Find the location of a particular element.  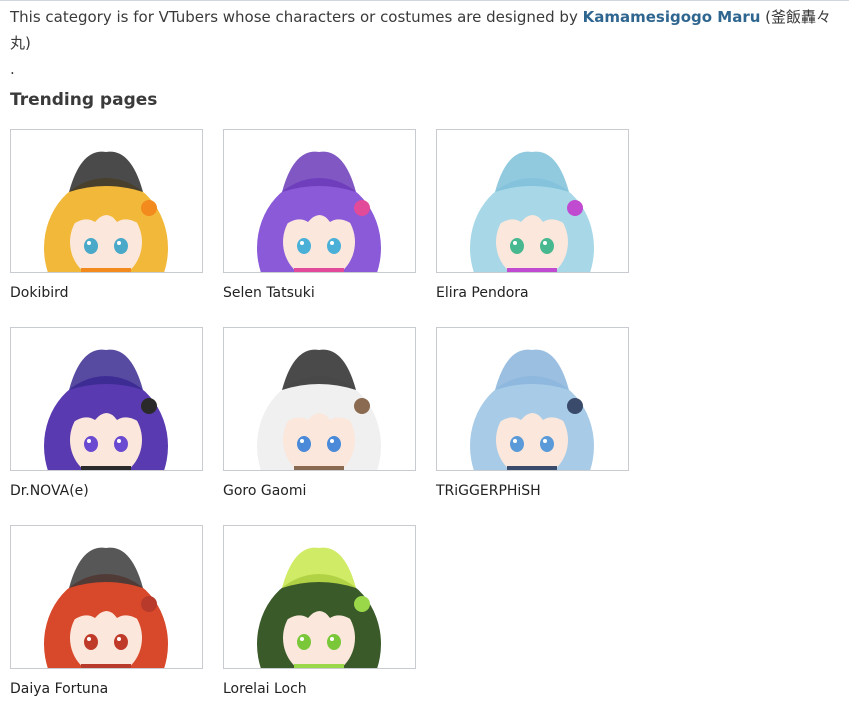

designer-link: Kamamesigogo Maru is located at coordinates (672, 17).